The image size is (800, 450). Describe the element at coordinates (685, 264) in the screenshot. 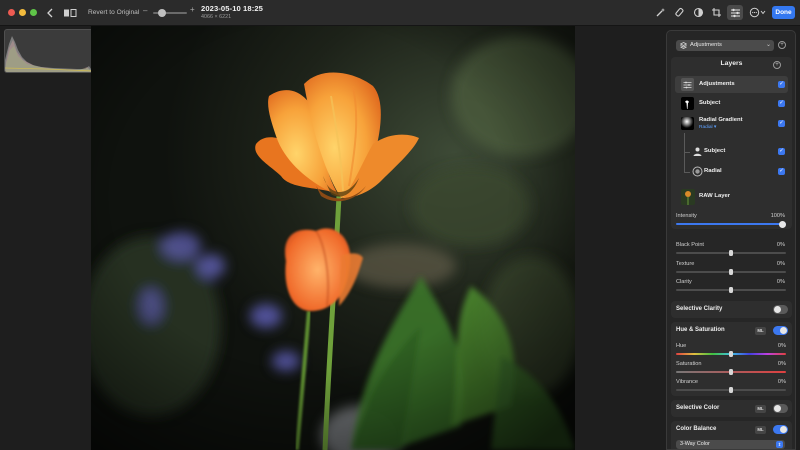

I see `texture-label: Texture` at that location.